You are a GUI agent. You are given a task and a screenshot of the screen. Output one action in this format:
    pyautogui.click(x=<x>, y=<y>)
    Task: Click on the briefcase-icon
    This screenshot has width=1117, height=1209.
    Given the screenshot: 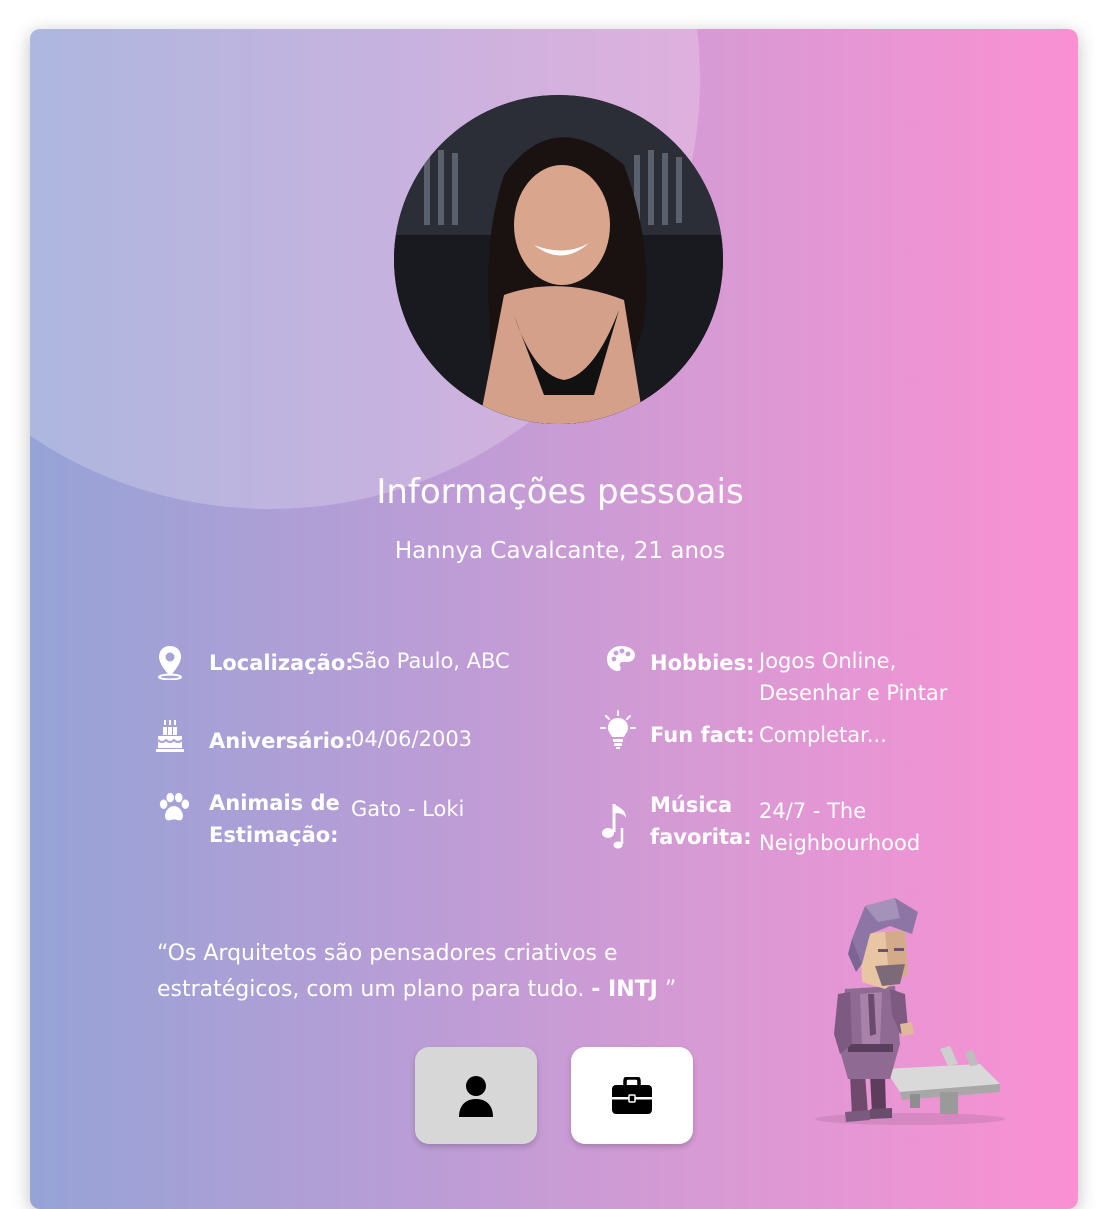 What is the action you would take?
    pyautogui.click(x=632, y=1095)
    